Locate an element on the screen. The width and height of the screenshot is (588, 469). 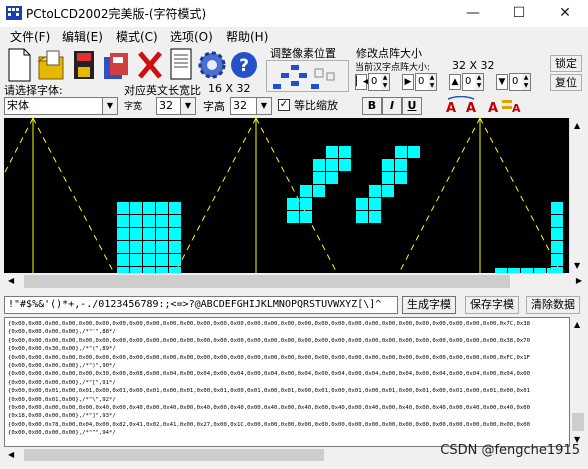
save-font-button: 保存字模 is located at coordinates (492, 305).